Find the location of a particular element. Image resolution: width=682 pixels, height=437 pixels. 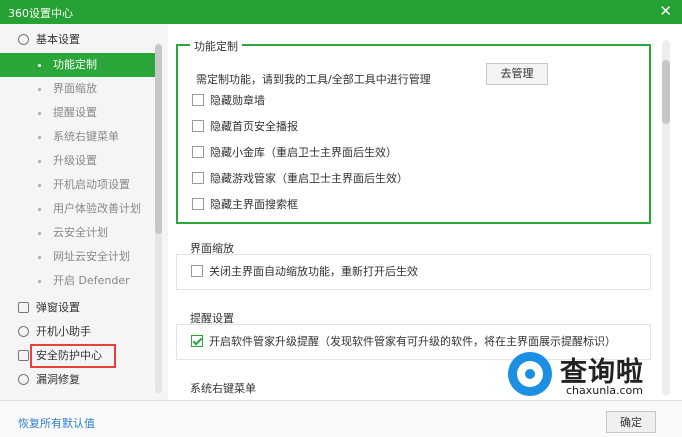

sidebar-scrollbar is located at coordinates (158, 219).